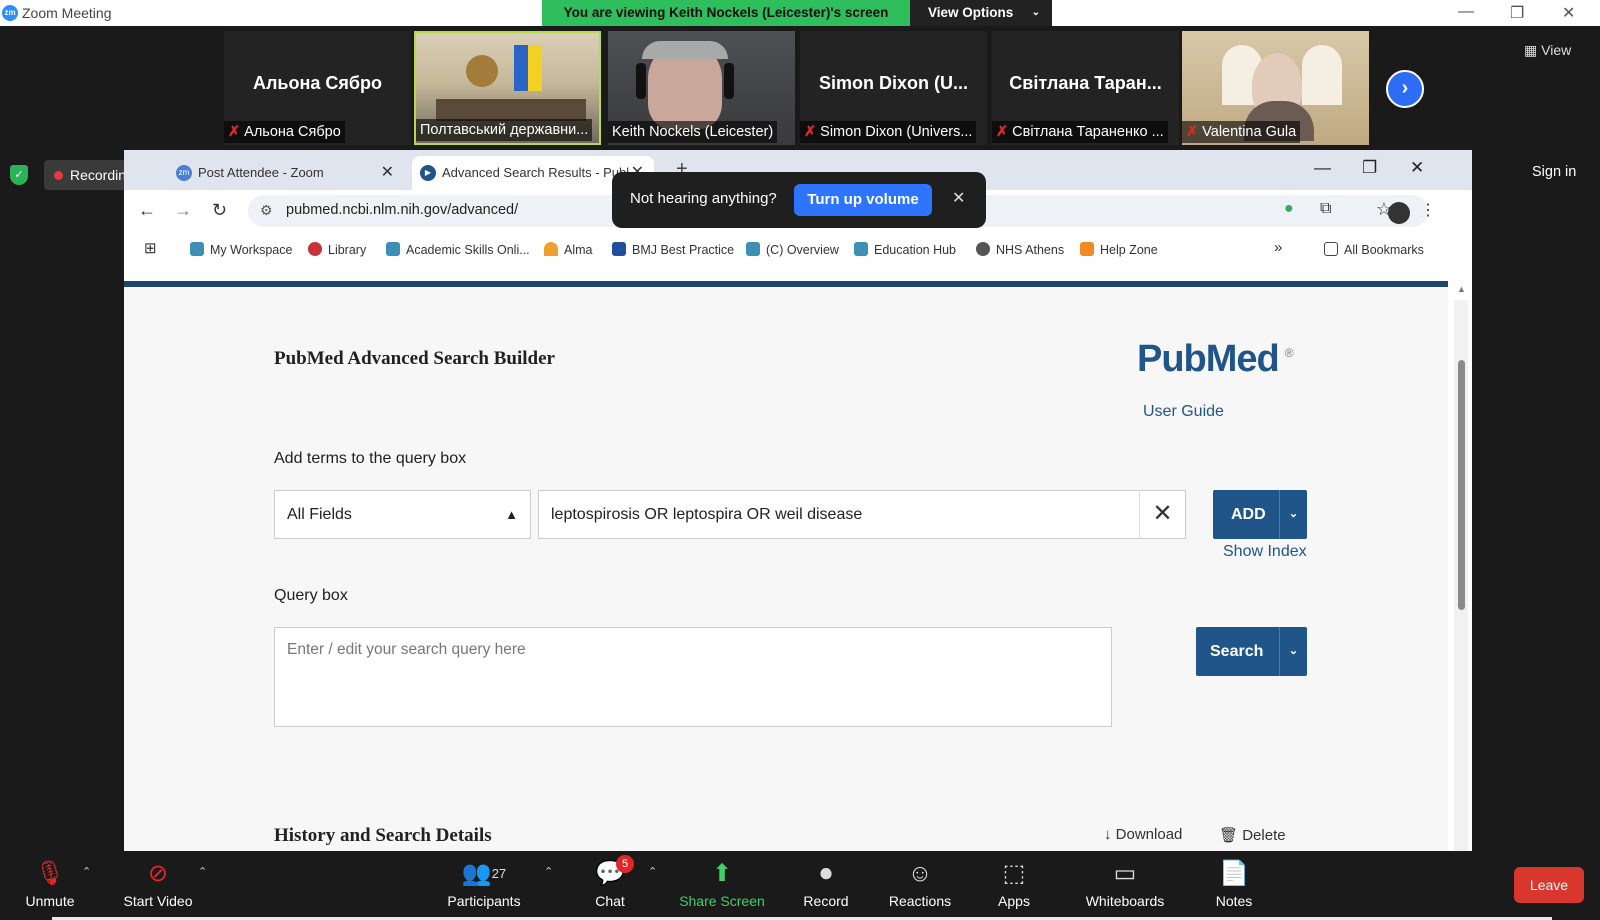 The width and height of the screenshot is (1600, 920). What do you see at coordinates (311, 595) in the screenshot?
I see `query-box-label: Query box` at bounding box center [311, 595].